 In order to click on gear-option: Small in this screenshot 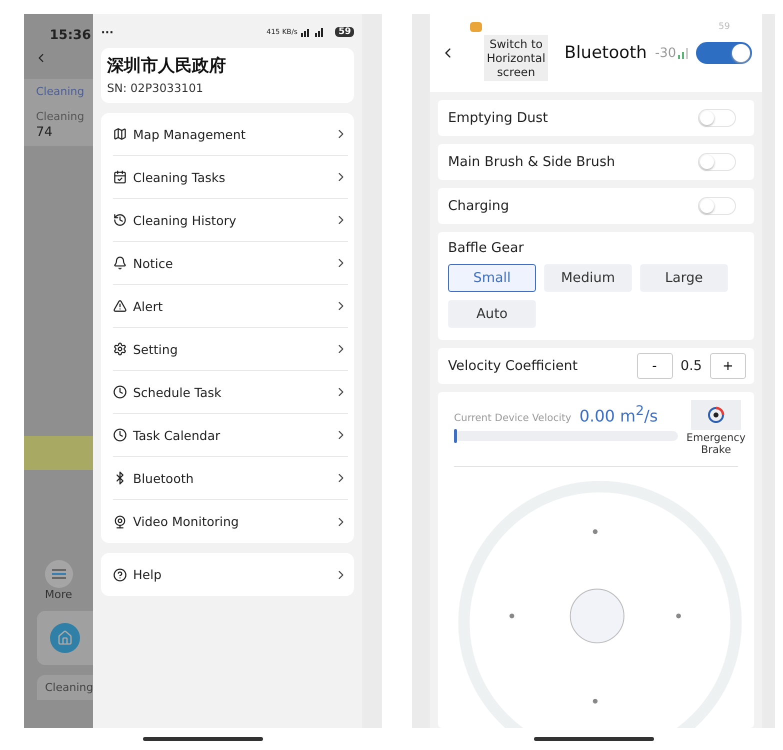, I will do `click(492, 278)`.